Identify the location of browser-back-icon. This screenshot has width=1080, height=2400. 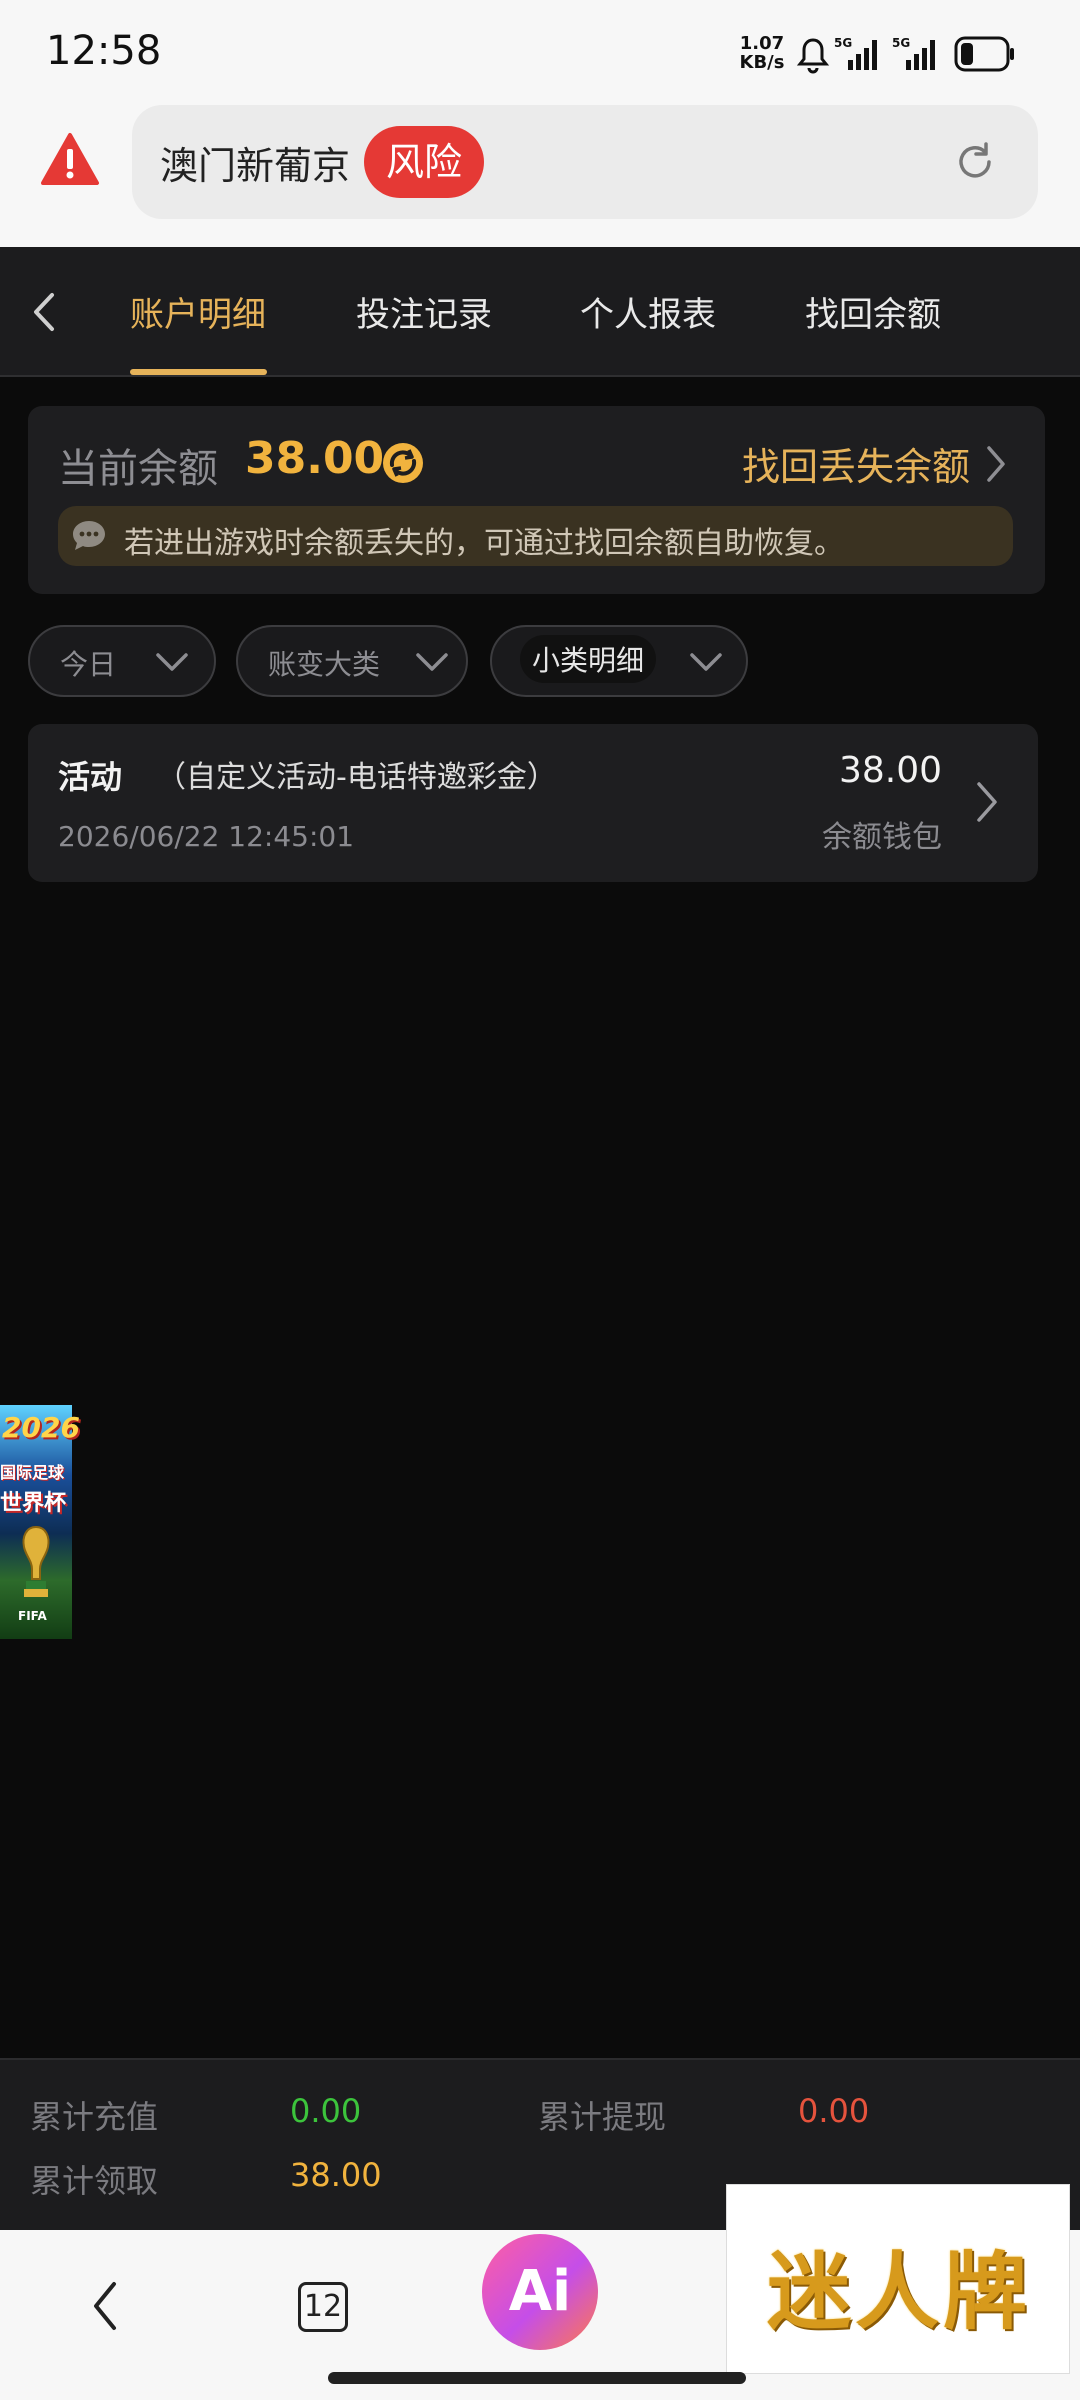
(106, 2306).